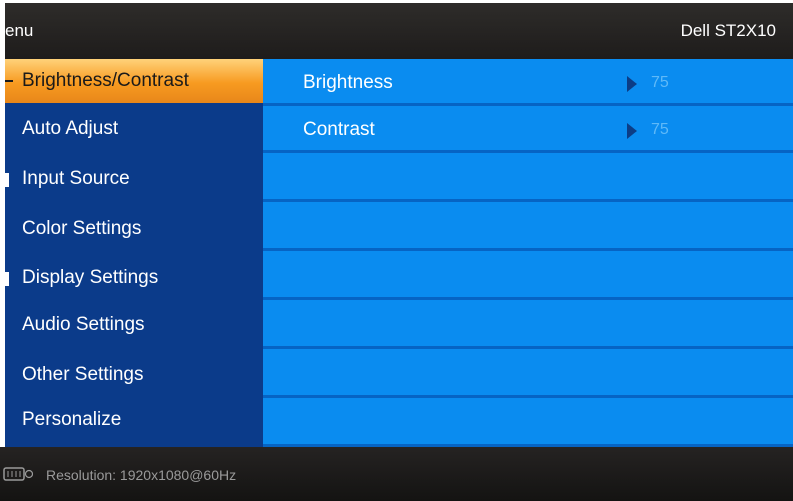 The width and height of the screenshot is (793, 501). I want to click on menu-item-other-settings: Other Settings, so click(134, 375).